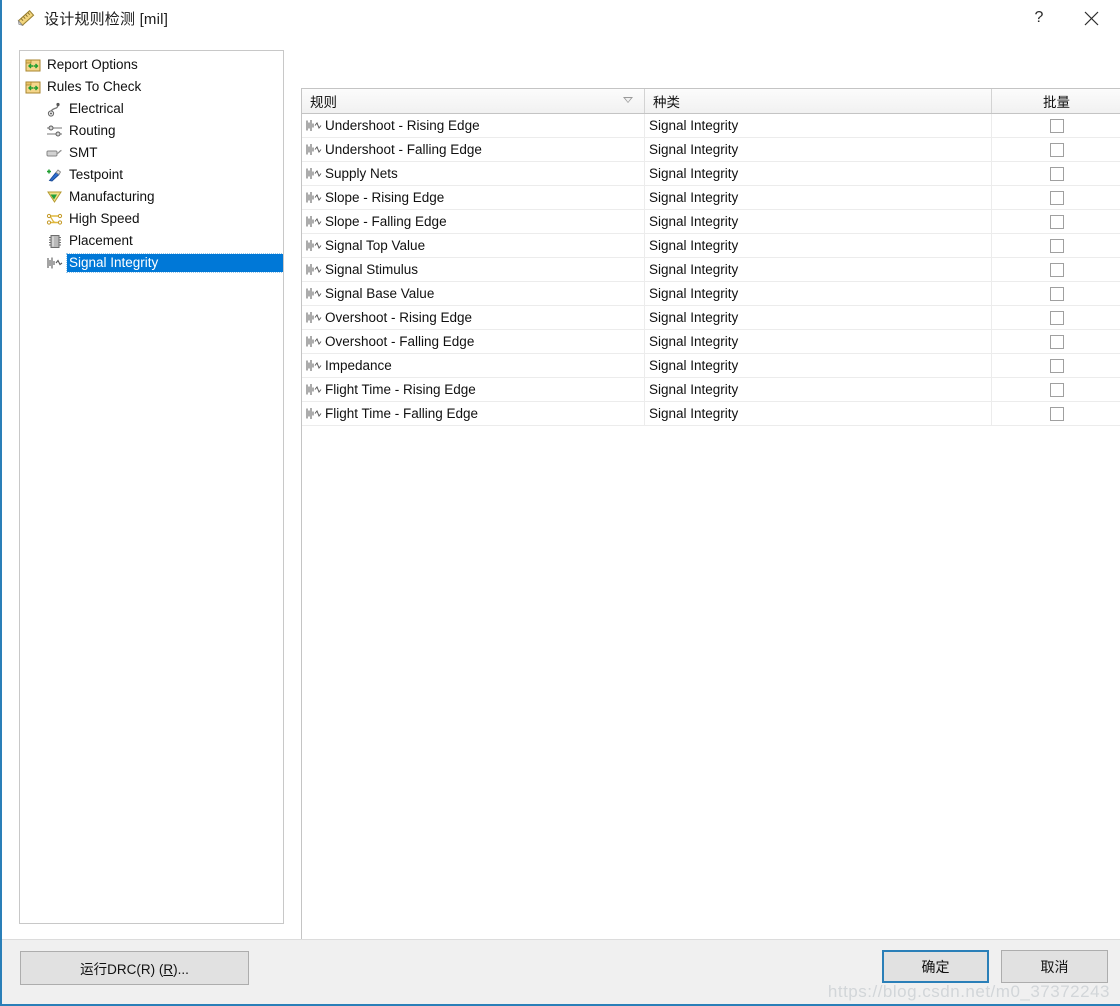  I want to click on high-speed-icon, so click(54, 219).